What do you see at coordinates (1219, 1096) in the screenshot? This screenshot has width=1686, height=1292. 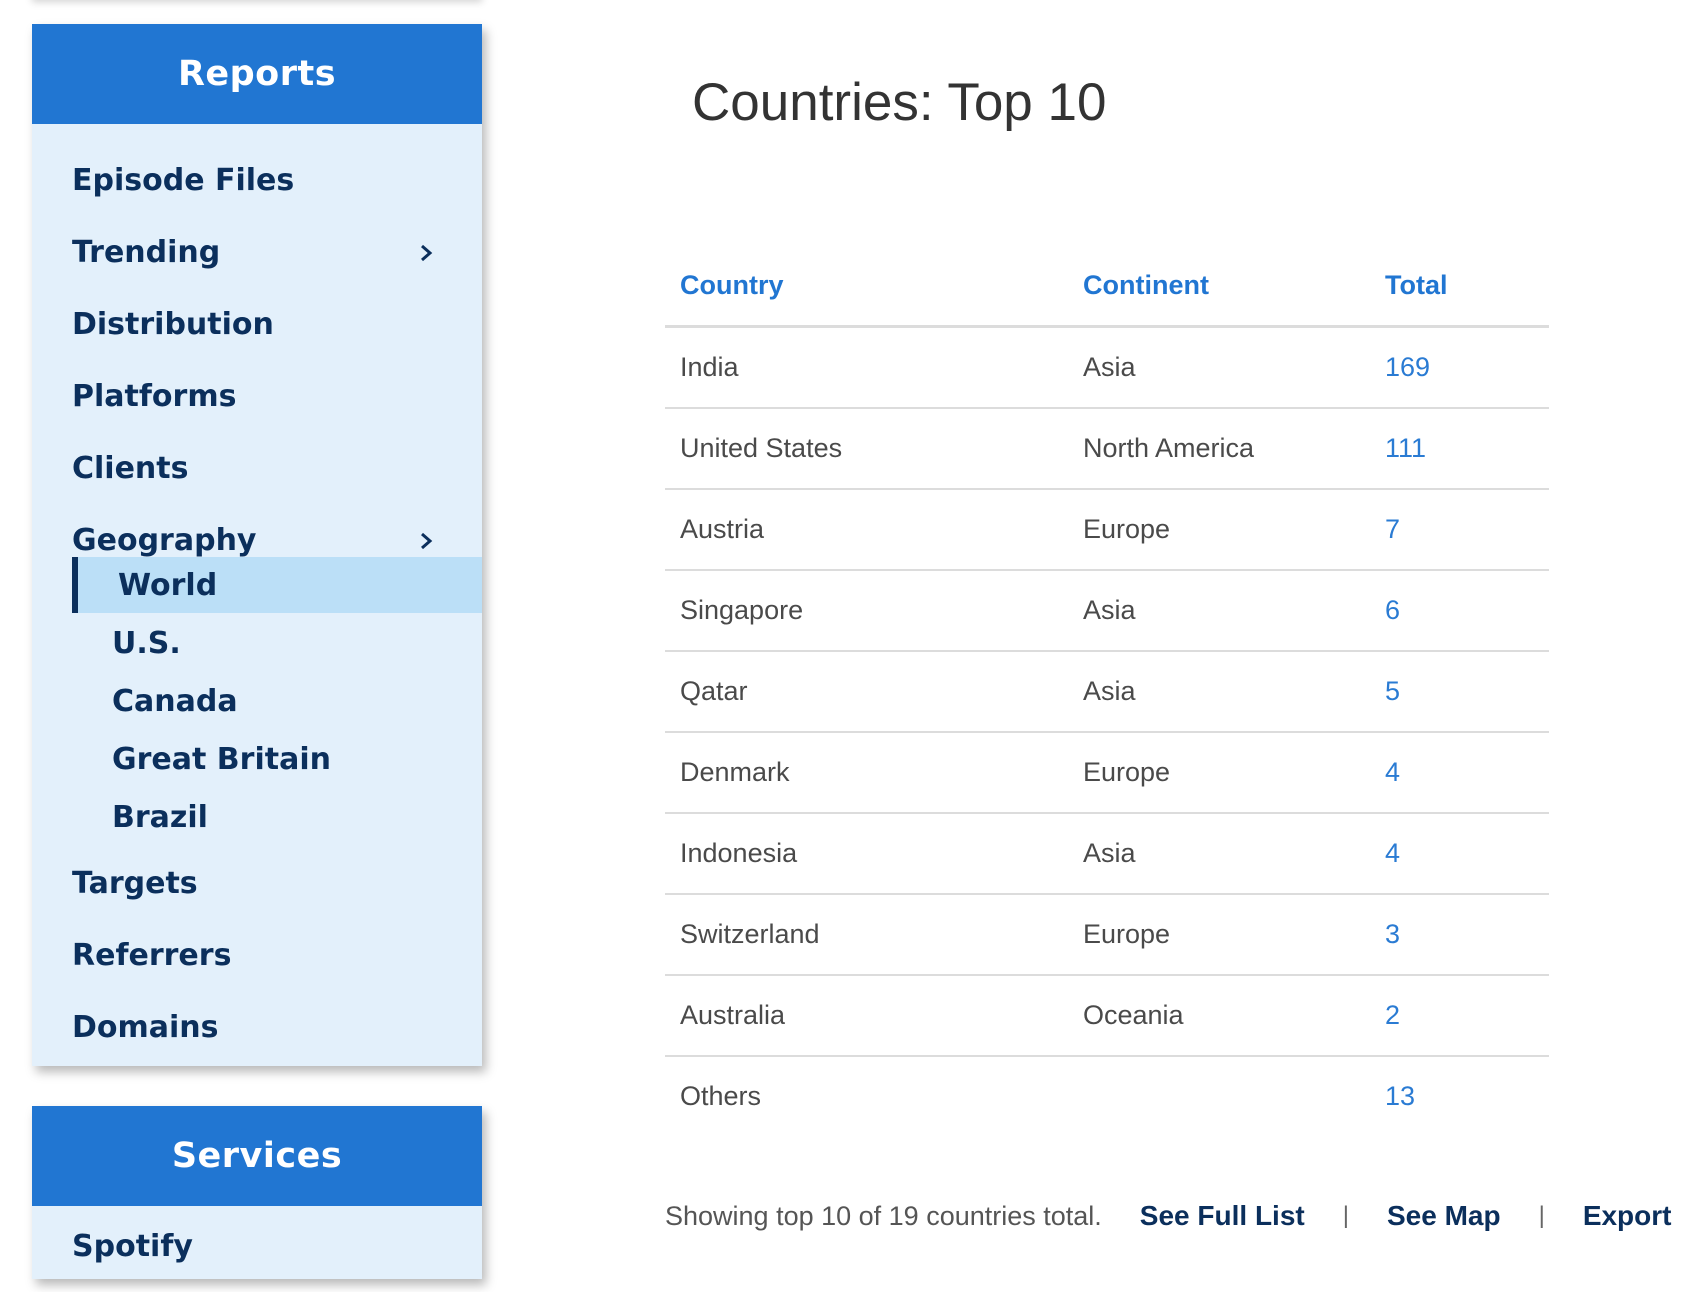 I see `cell-continent` at bounding box center [1219, 1096].